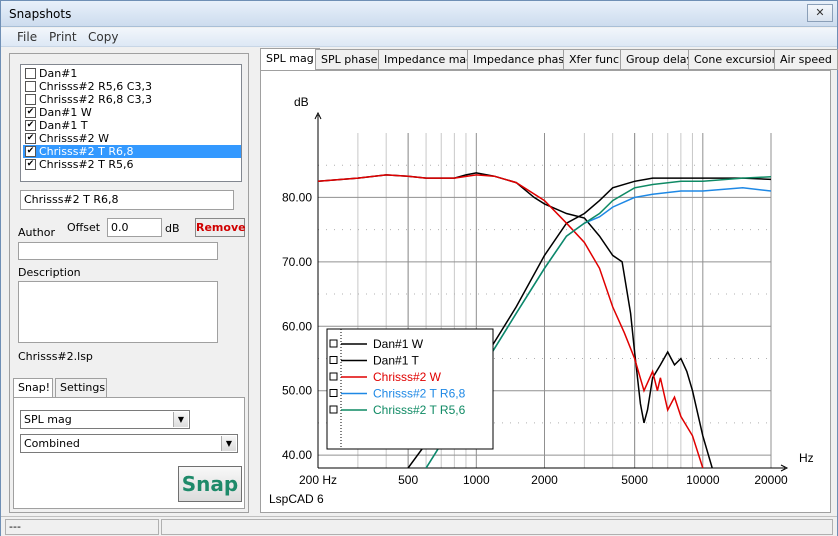 Image resolution: width=838 pixels, height=536 pixels. What do you see at coordinates (81, 388) in the screenshot?
I see `tab-settings: Settings` at bounding box center [81, 388].